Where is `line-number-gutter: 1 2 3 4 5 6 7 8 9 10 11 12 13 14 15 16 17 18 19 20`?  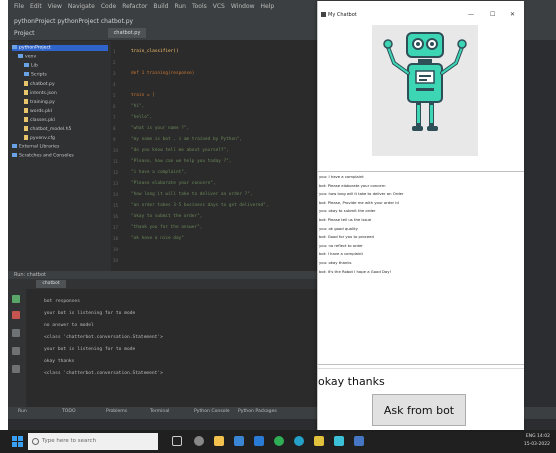 line-number-gutter: 1 2 3 4 5 6 7 8 9 10 11 12 13 14 15 16 17 18 19 20 is located at coordinates (119, 156).